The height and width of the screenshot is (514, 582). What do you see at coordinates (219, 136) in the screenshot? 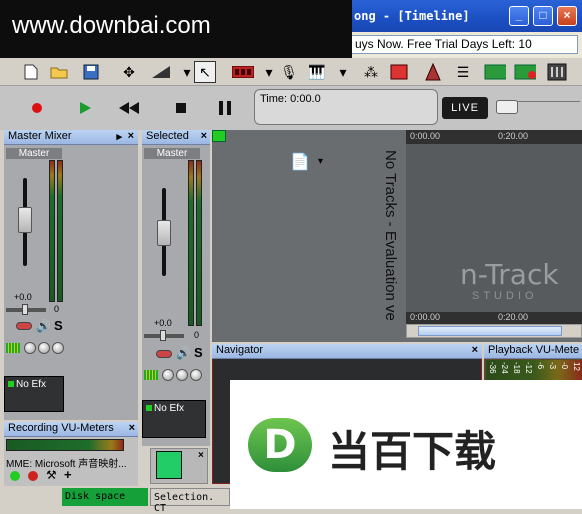
I see `timeline-green-marker` at bounding box center [219, 136].